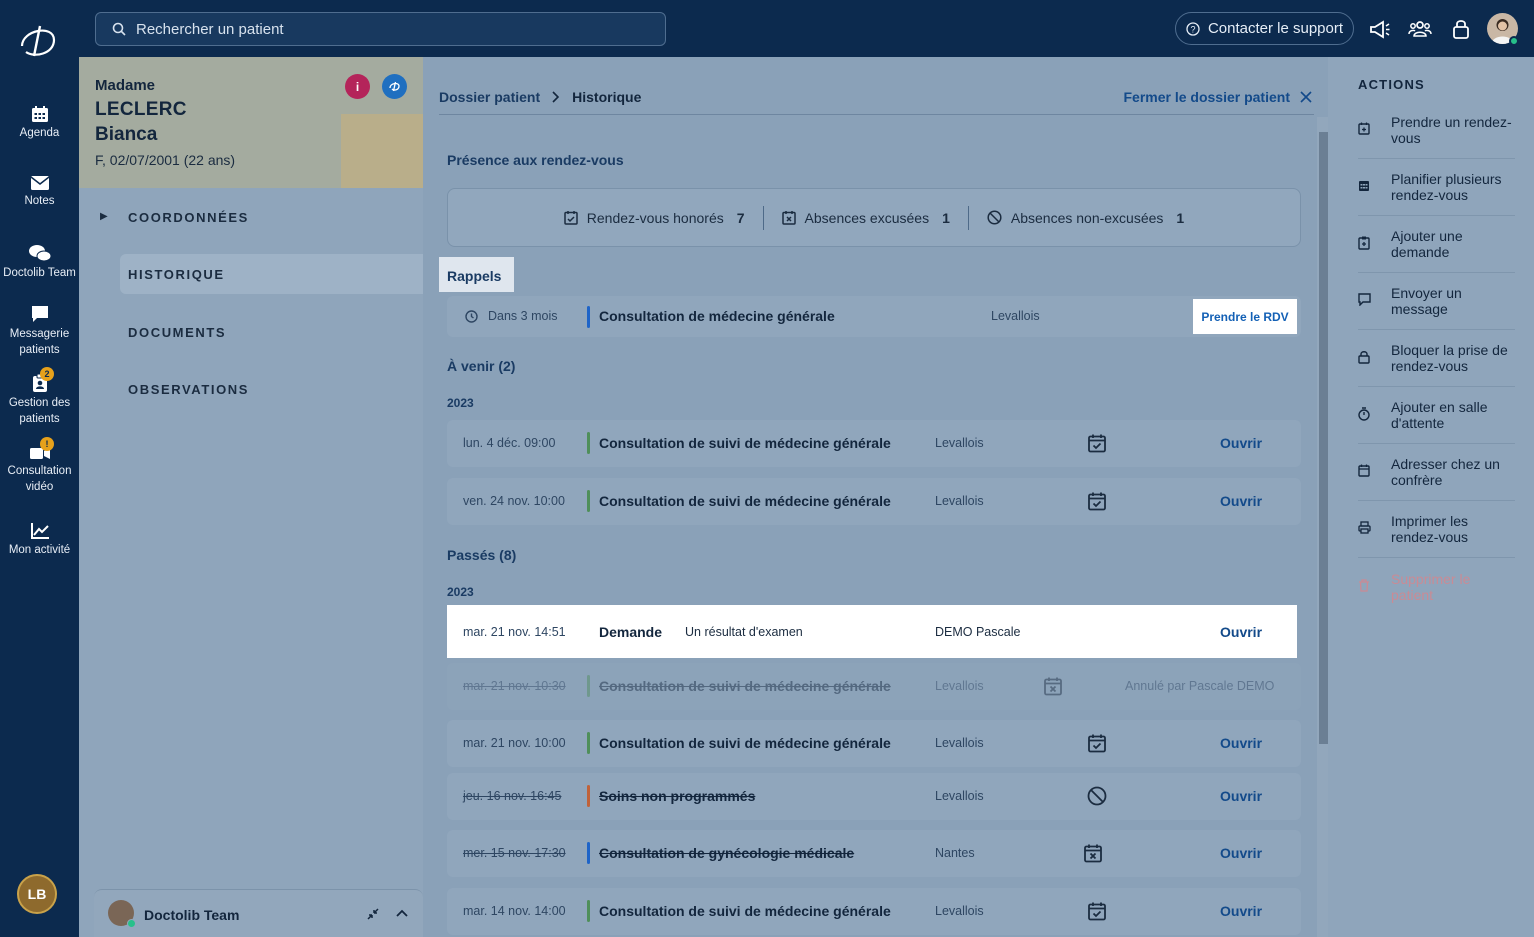 This screenshot has width=1534, height=937. Describe the element at coordinates (402, 913) in the screenshot. I see `chevron-up-icon` at that location.